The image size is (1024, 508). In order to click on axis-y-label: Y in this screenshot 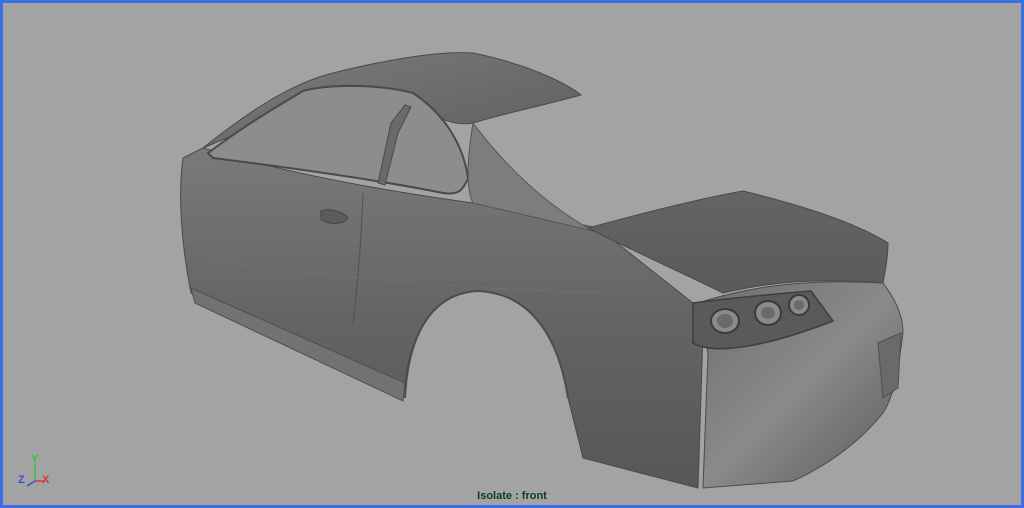, I will do `click(35, 459)`.